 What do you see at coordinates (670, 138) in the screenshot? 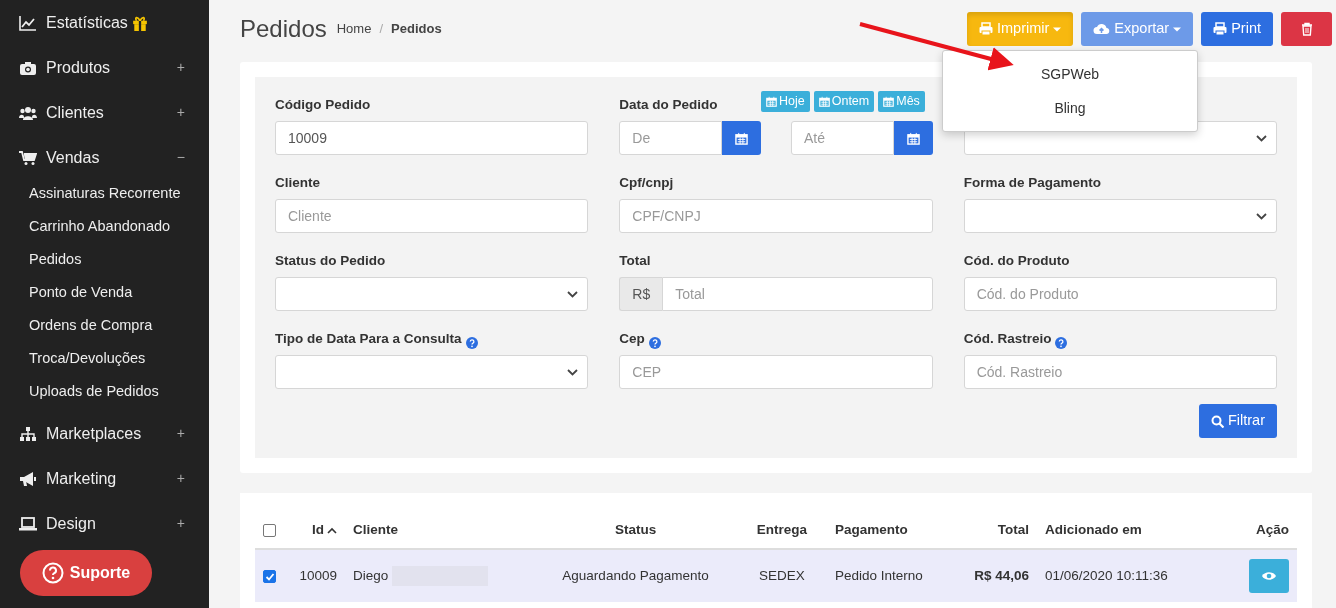
I see `date-field: De` at bounding box center [670, 138].